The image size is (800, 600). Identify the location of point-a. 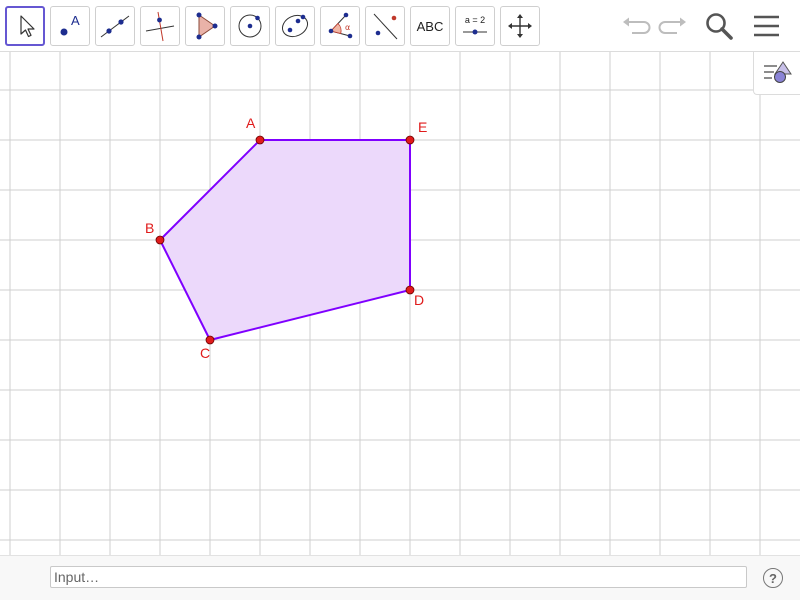
(260, 140).